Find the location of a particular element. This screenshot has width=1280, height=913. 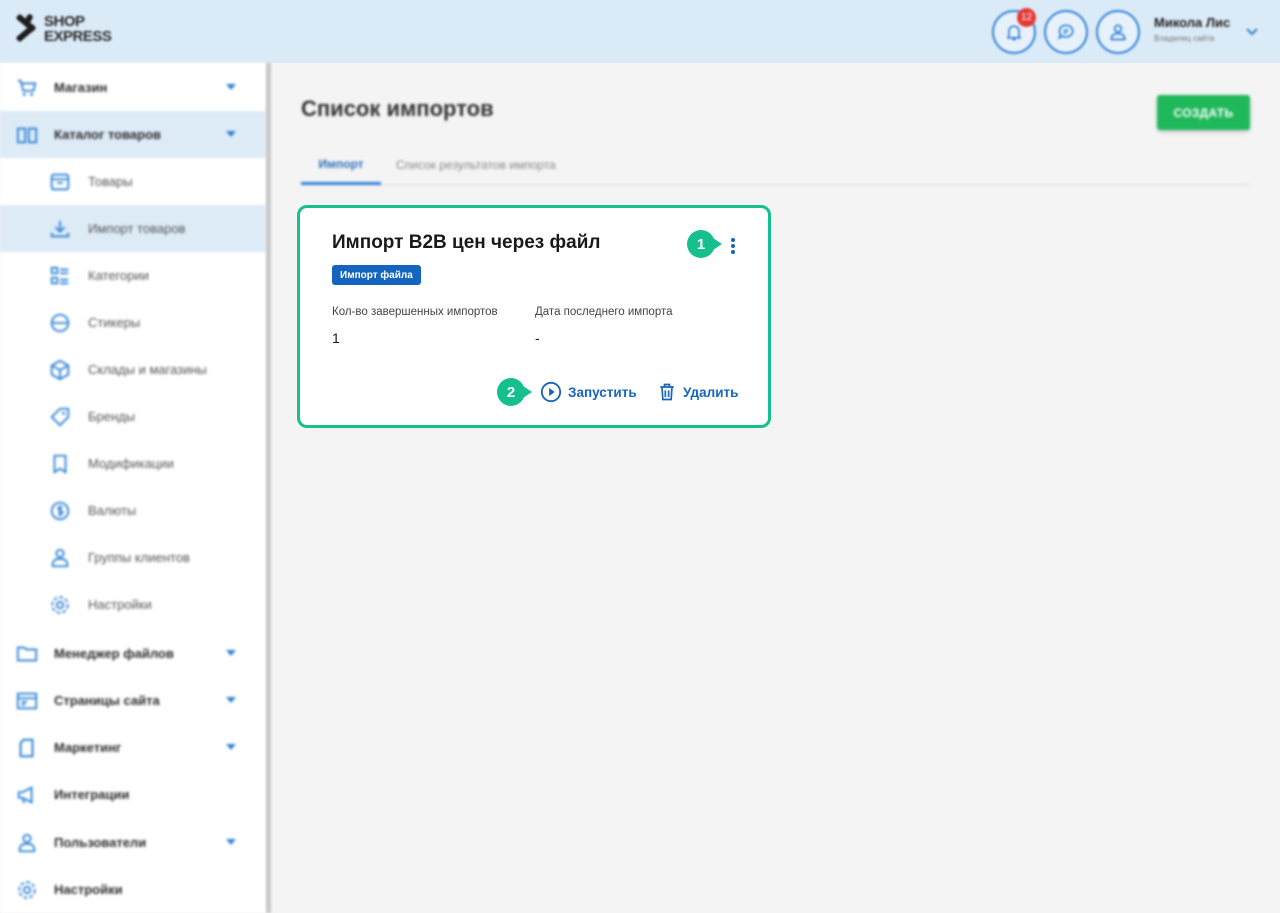

bookmark-icon is located at coordinates (60, 464).